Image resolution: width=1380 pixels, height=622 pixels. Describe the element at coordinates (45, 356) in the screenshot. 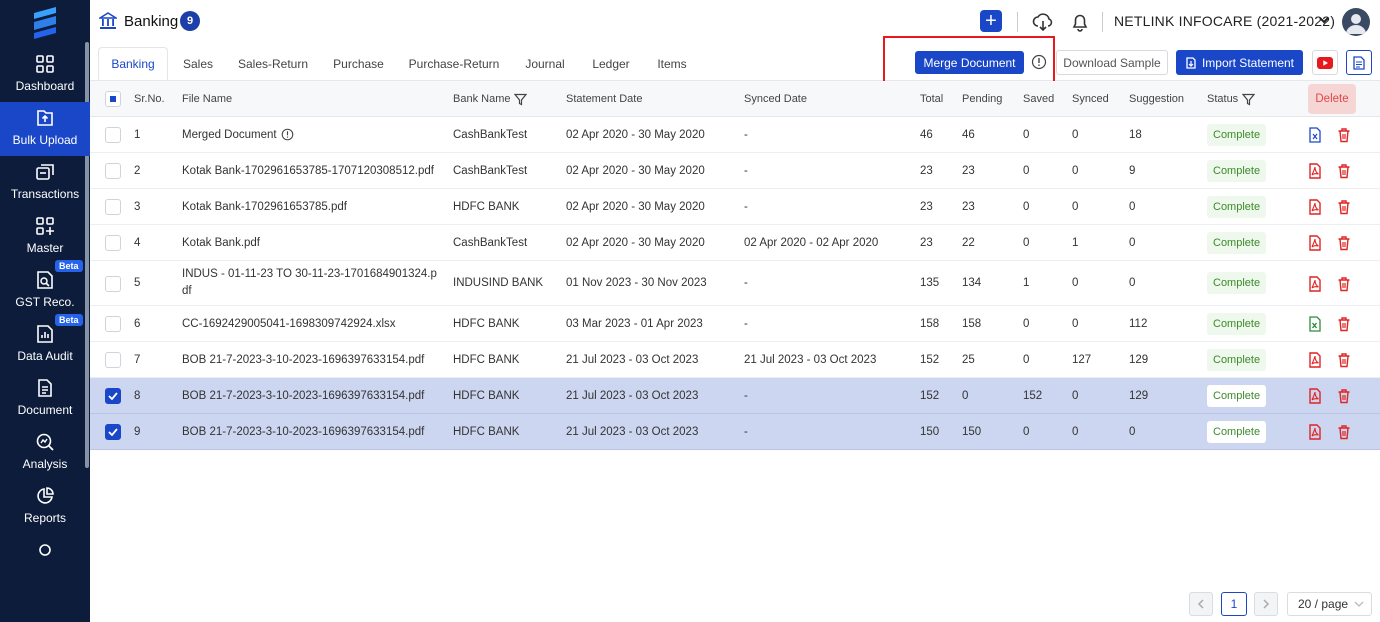

I see `sidebar-item-label: Data Audit` at that location.